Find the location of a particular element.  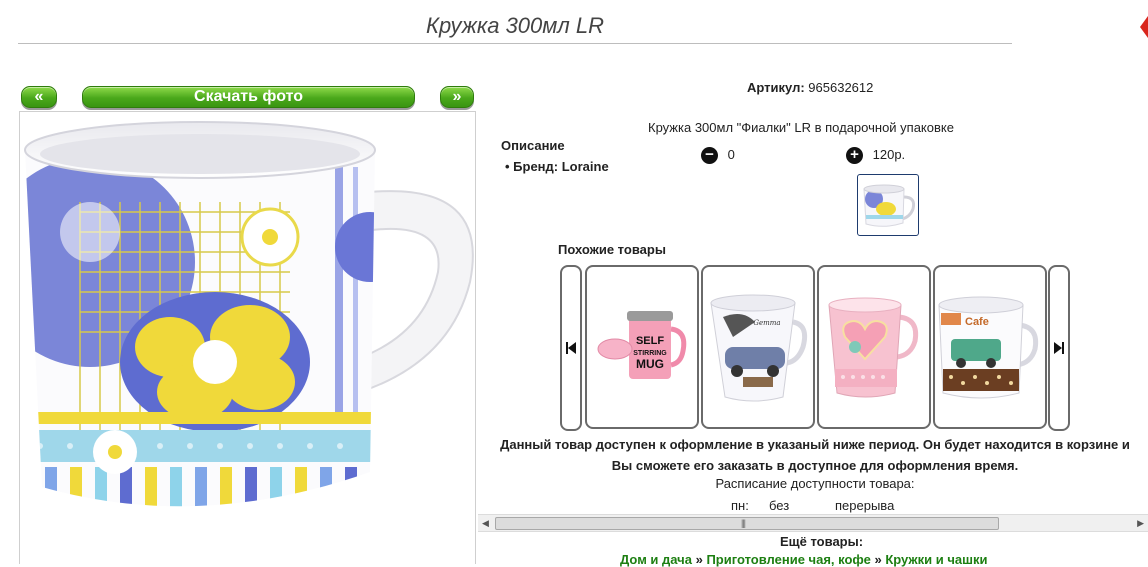

mug-caption: Cafe is located at coordinates (977, 322).